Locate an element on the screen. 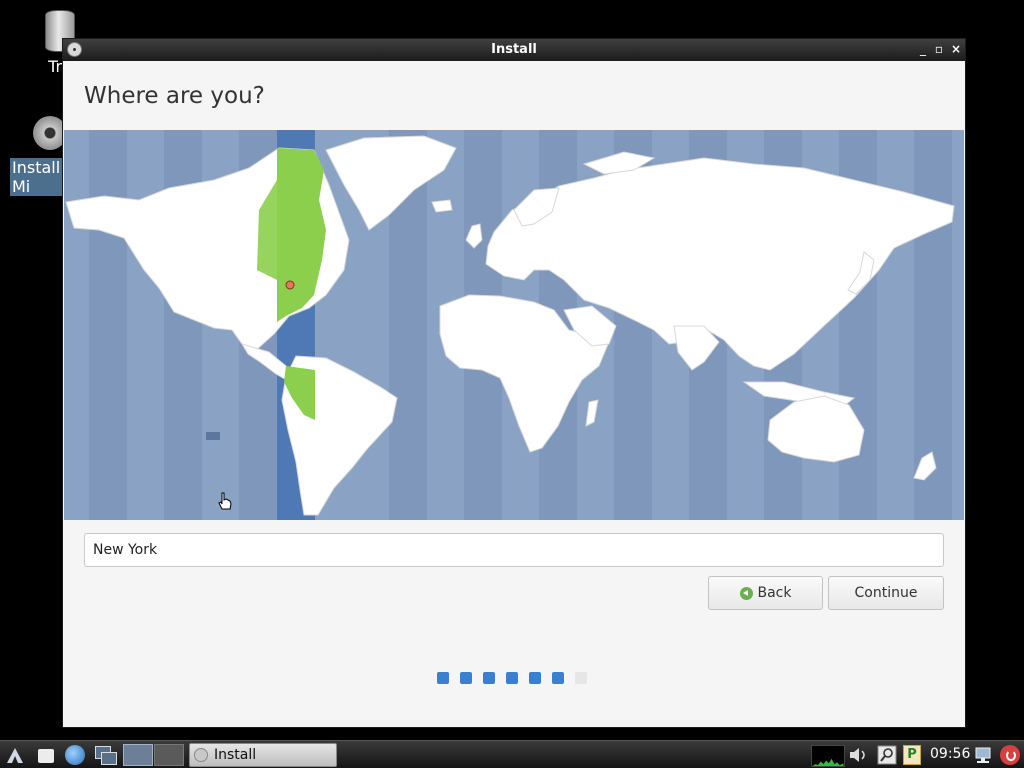 The width and height of the screenshot is (1024, 768). hand-cursor-icon is located at coordinates (225, 501).